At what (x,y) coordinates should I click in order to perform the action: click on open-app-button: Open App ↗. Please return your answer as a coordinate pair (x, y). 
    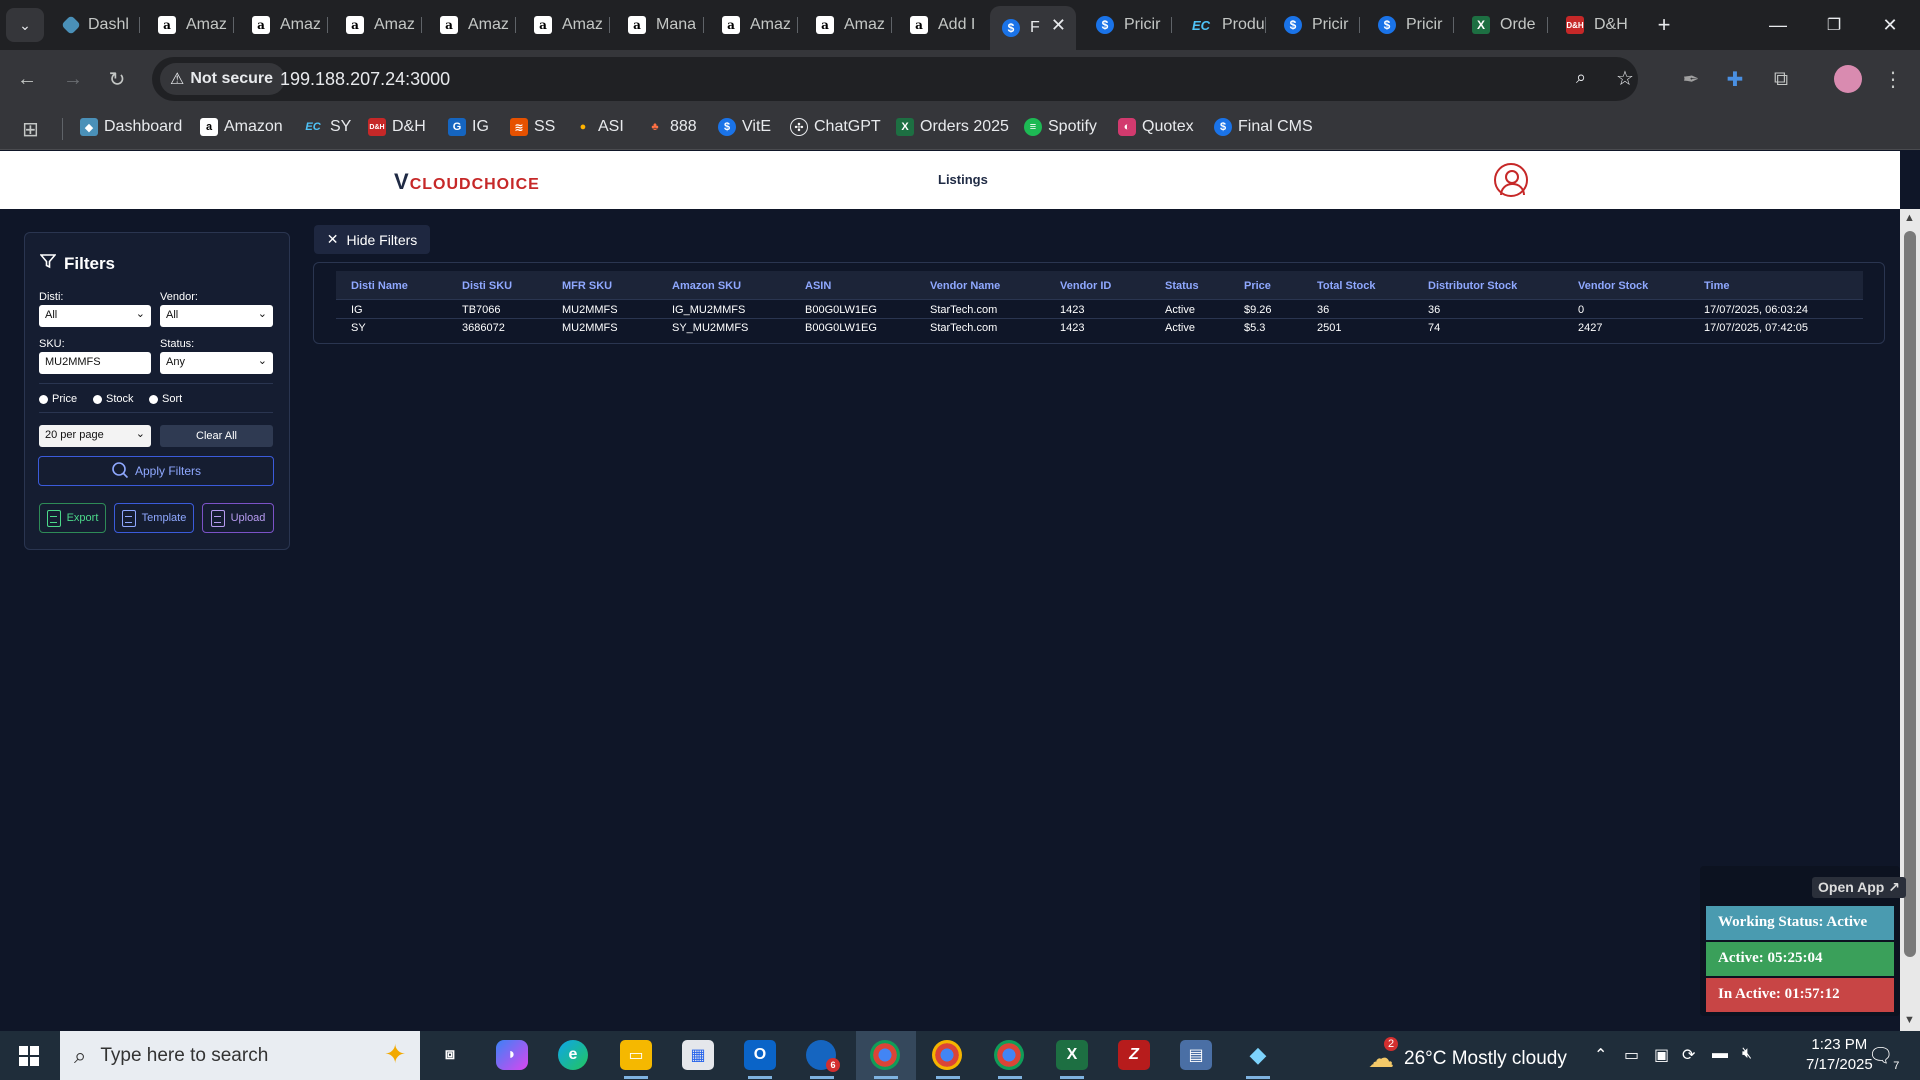
    Looking at the image, I should click on (1859, 887).